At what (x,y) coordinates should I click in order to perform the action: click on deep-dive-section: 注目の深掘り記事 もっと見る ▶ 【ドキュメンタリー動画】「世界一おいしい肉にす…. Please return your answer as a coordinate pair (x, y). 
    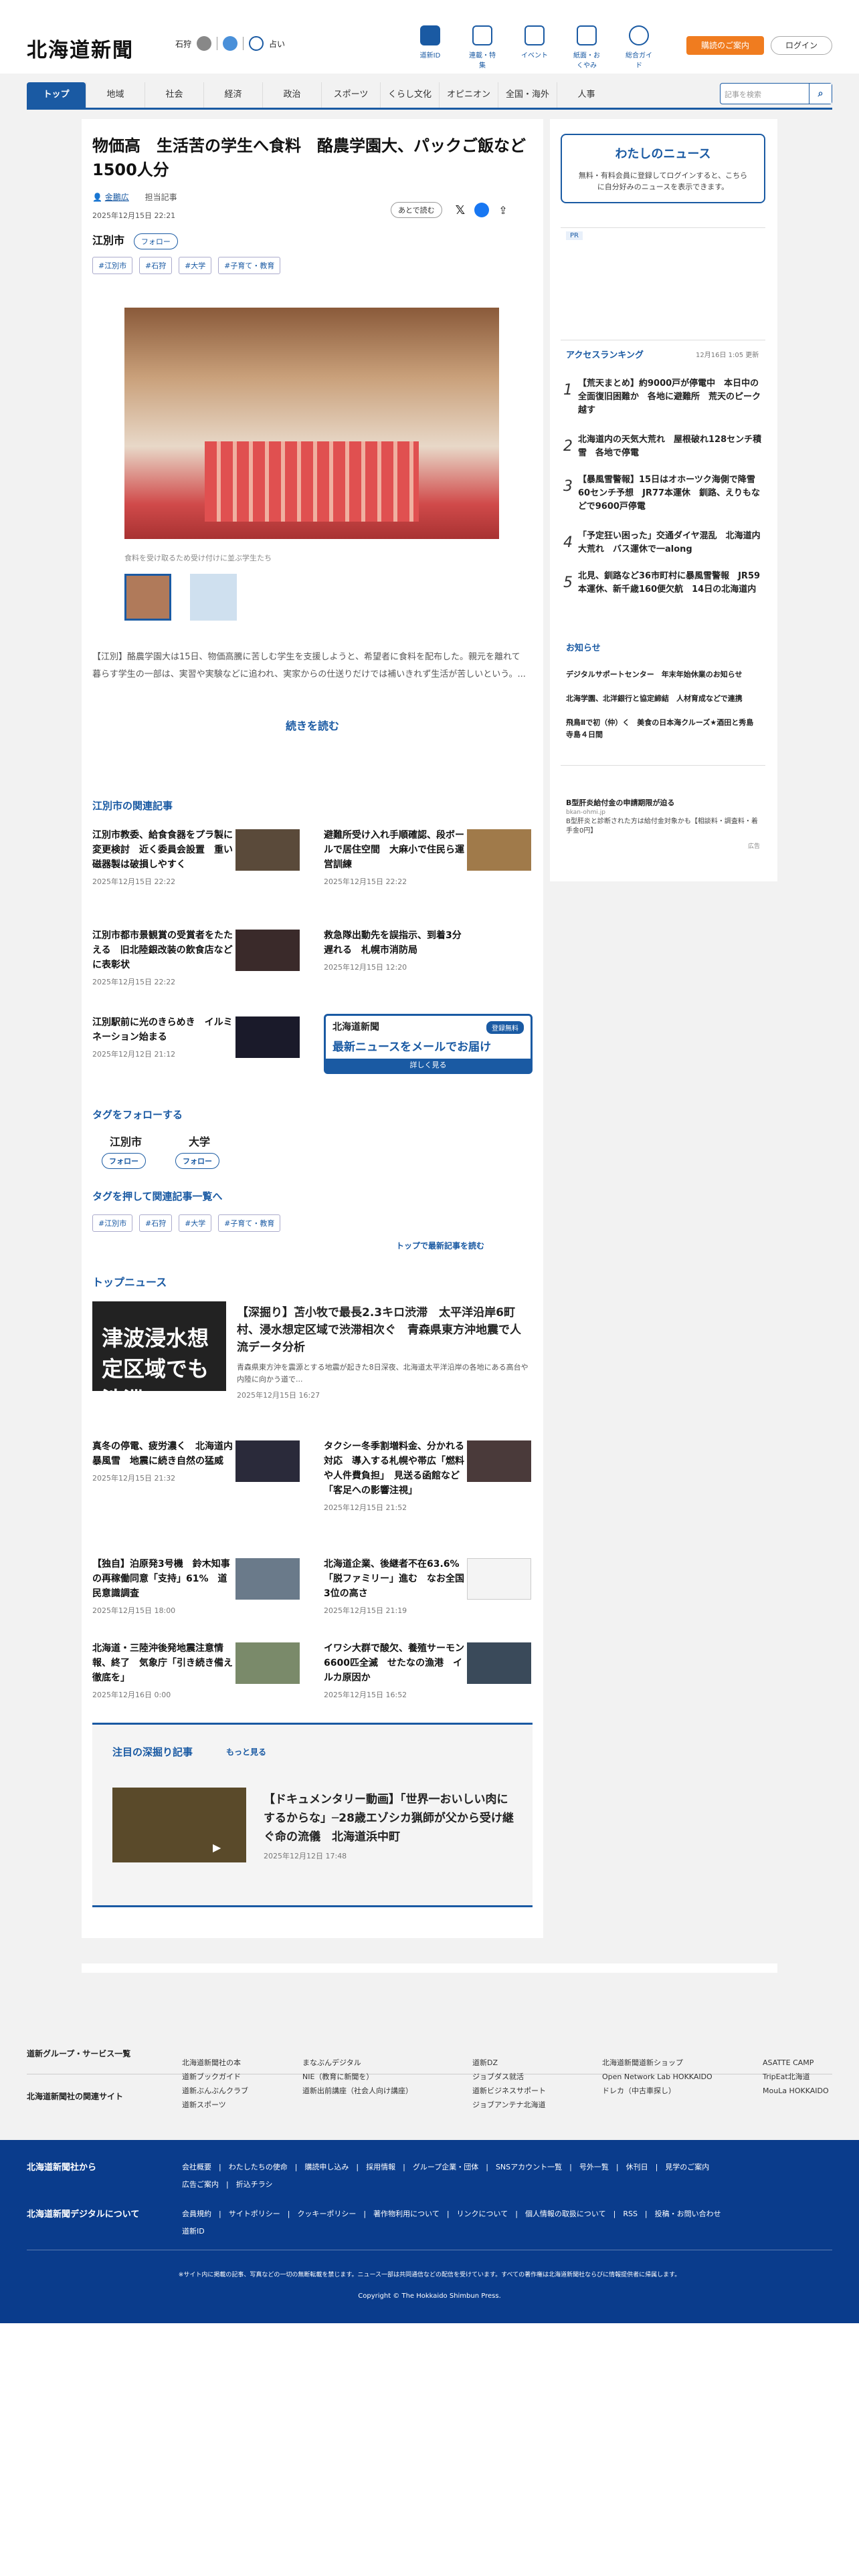
    Looking at the image, I should click on (312, 1815).